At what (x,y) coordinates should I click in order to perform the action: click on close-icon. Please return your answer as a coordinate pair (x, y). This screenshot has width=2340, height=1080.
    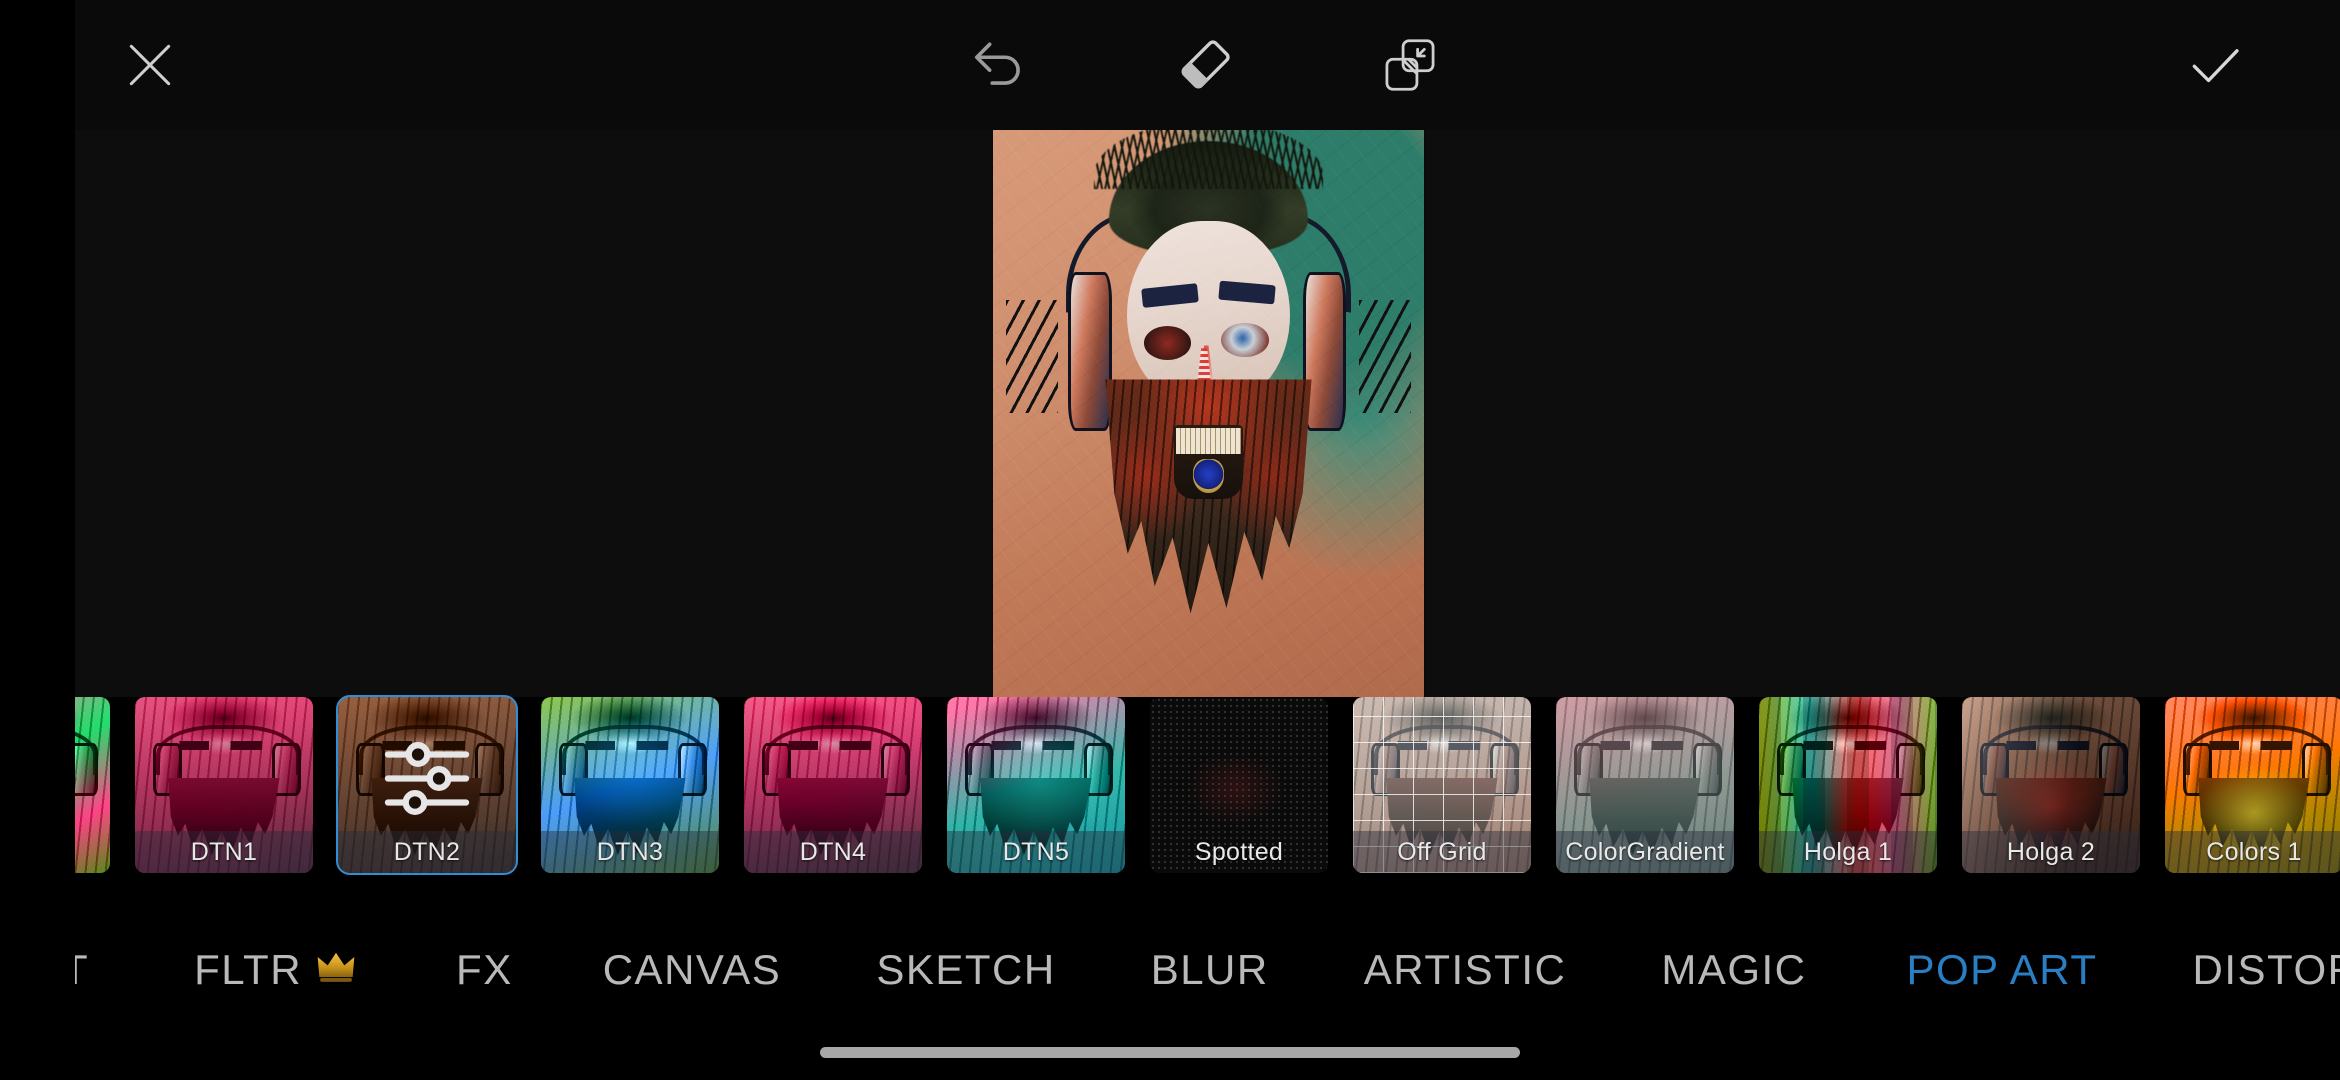
    Looking at the image, I should click on (150, 65).